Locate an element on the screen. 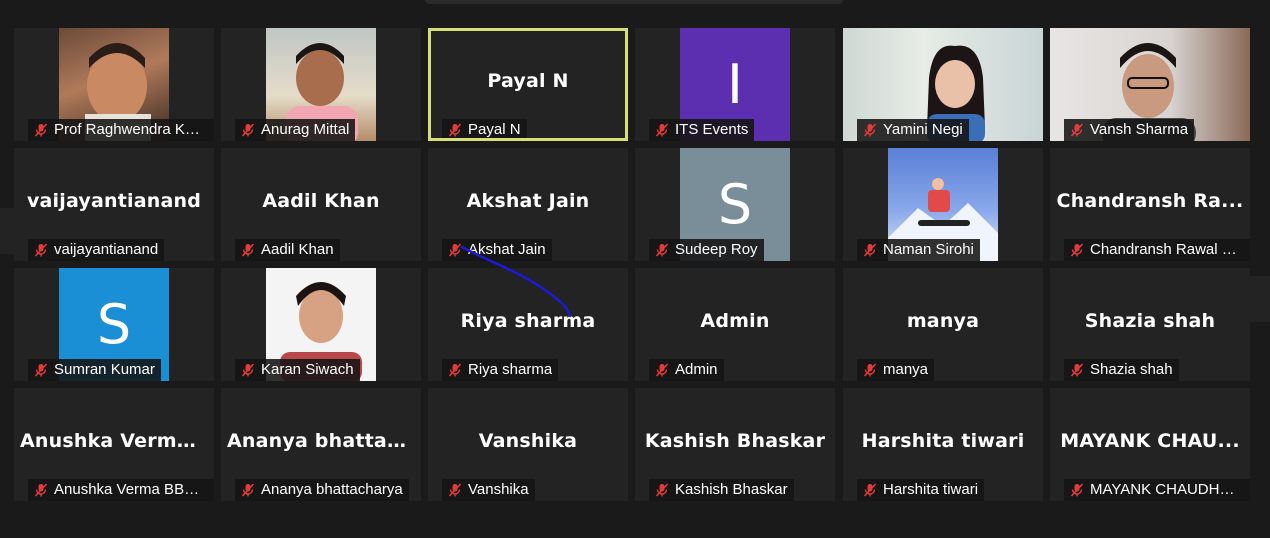 Image resolution: width=1270 pixels, height=538 pixels. participant-name-label: Akshat Jain is located at coordinates (497, 250).